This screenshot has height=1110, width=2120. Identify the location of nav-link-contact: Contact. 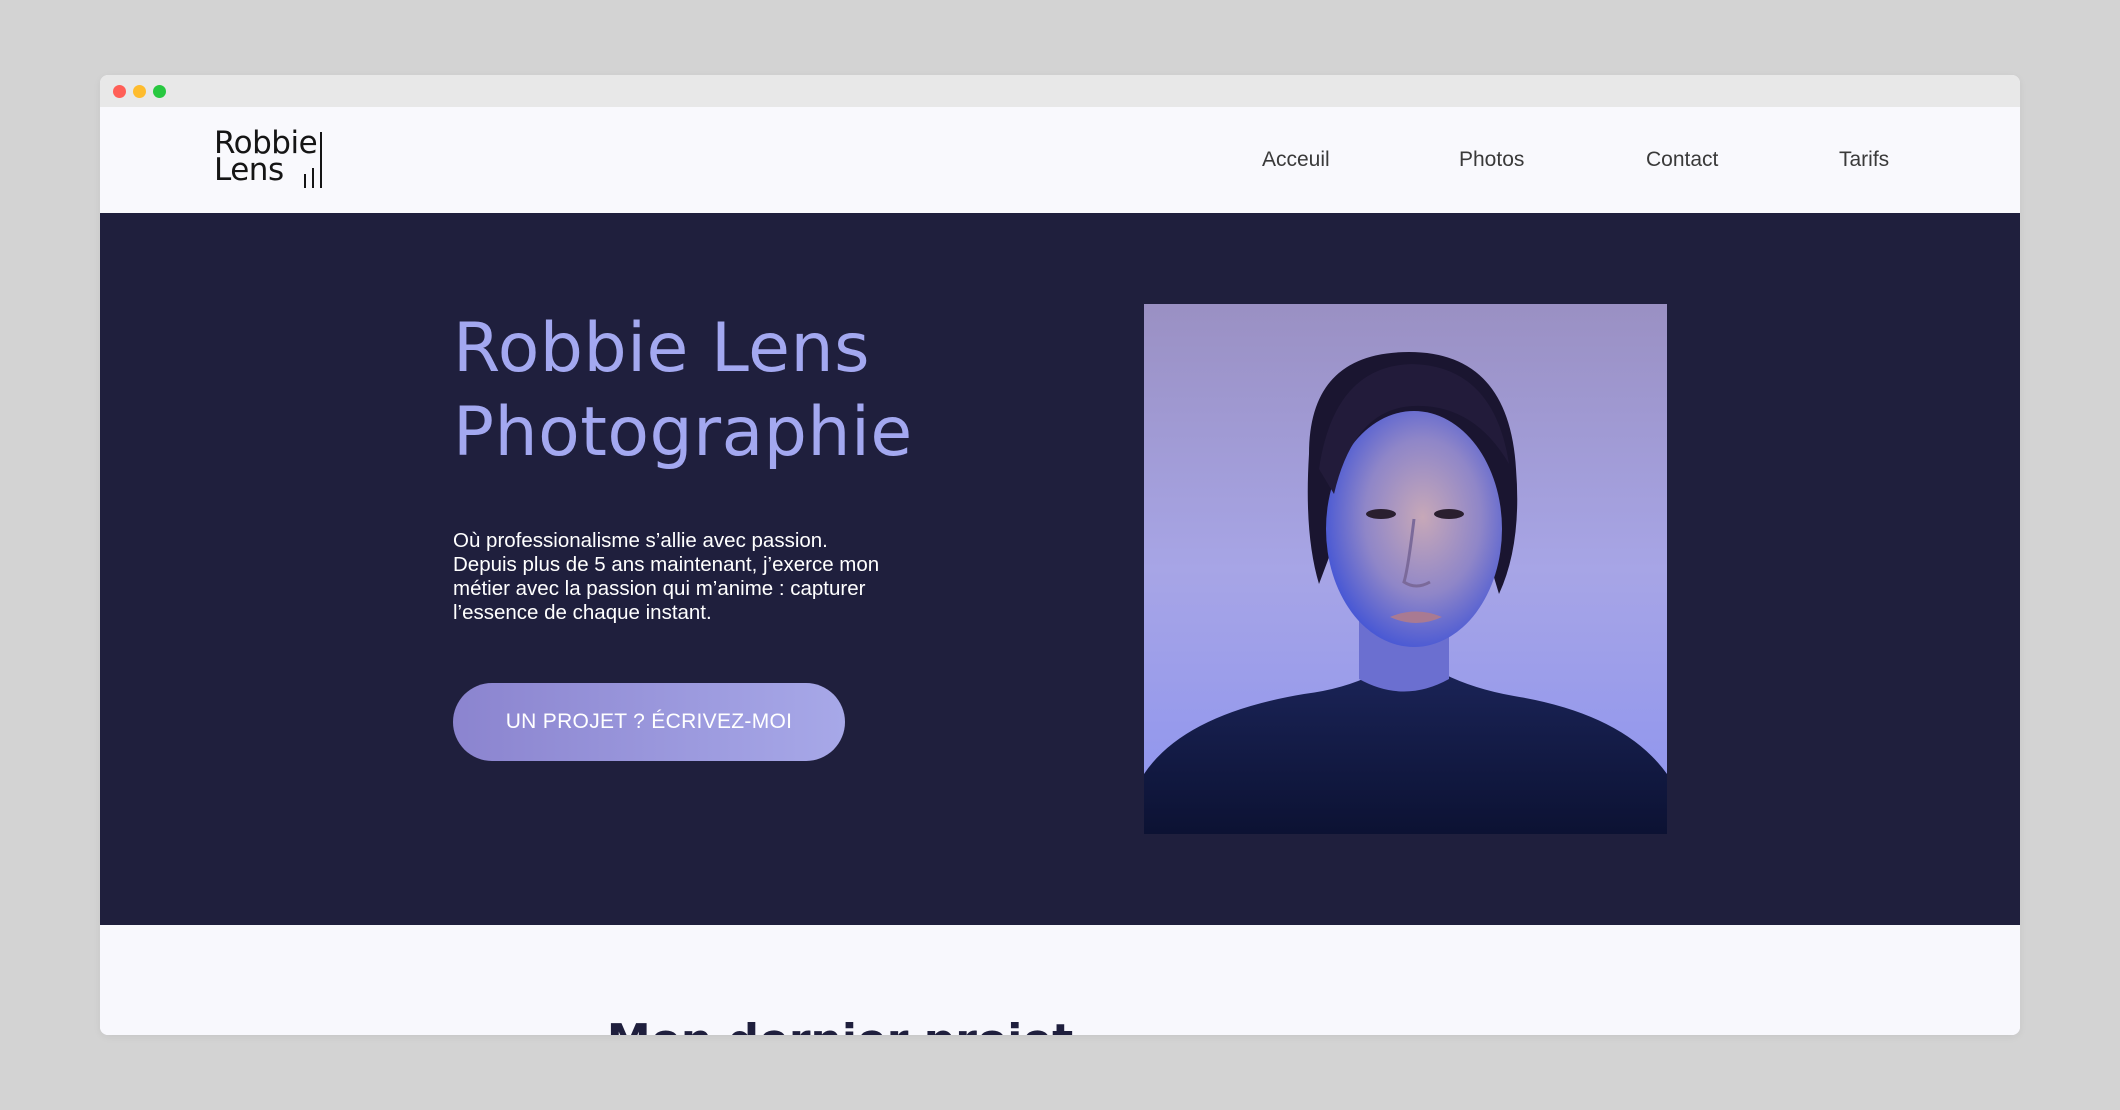
(1682, 160).